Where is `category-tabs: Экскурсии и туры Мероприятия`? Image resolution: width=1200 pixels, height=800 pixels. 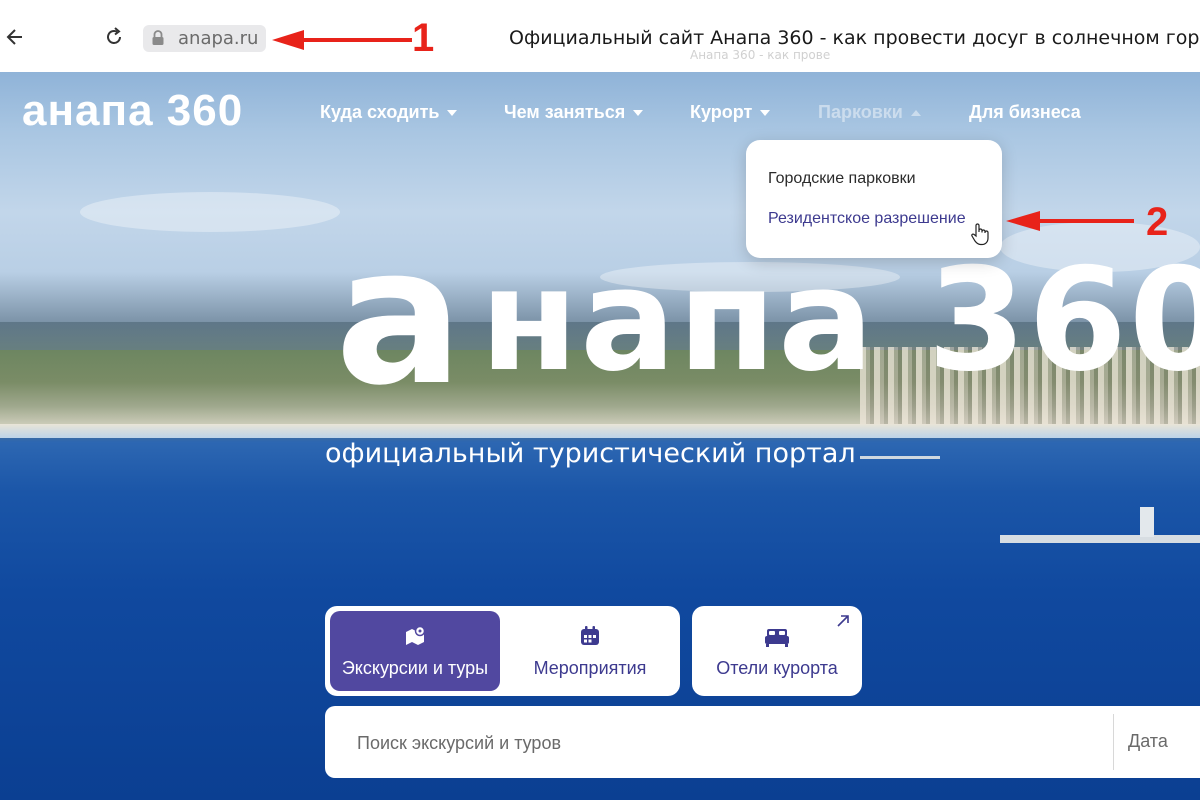
category-tabs: Экскурсии и туры Мероприятия is located at coordinates (502, 651).